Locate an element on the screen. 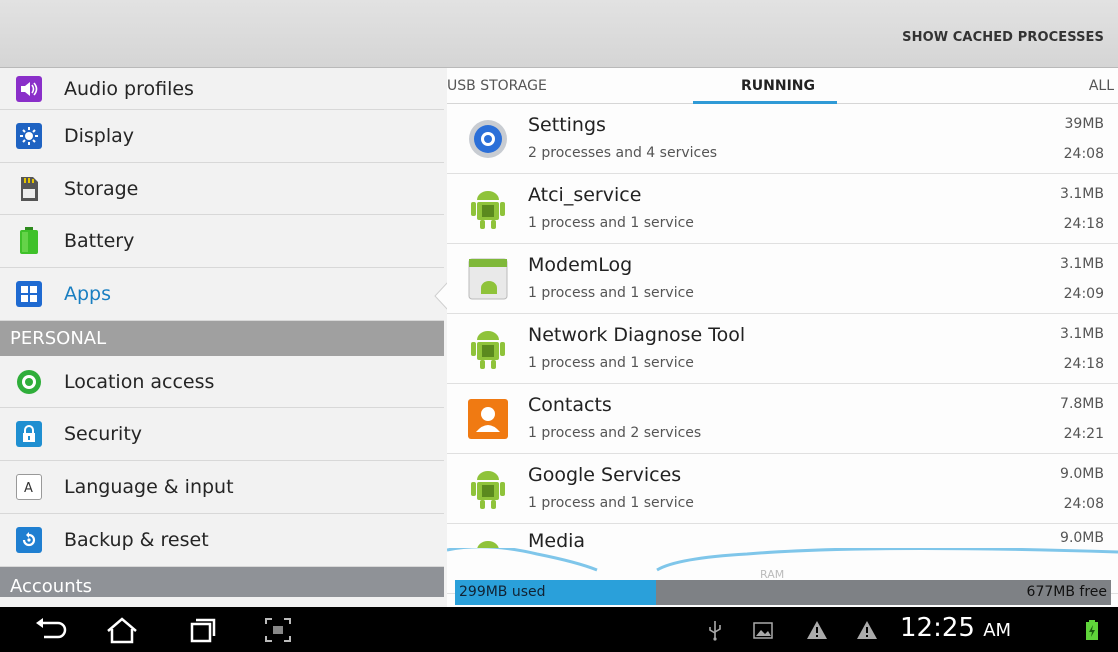 The width and height of the screenshot is (1118, 652). process-time: 24:21 is located at coordinates (1083, 434).